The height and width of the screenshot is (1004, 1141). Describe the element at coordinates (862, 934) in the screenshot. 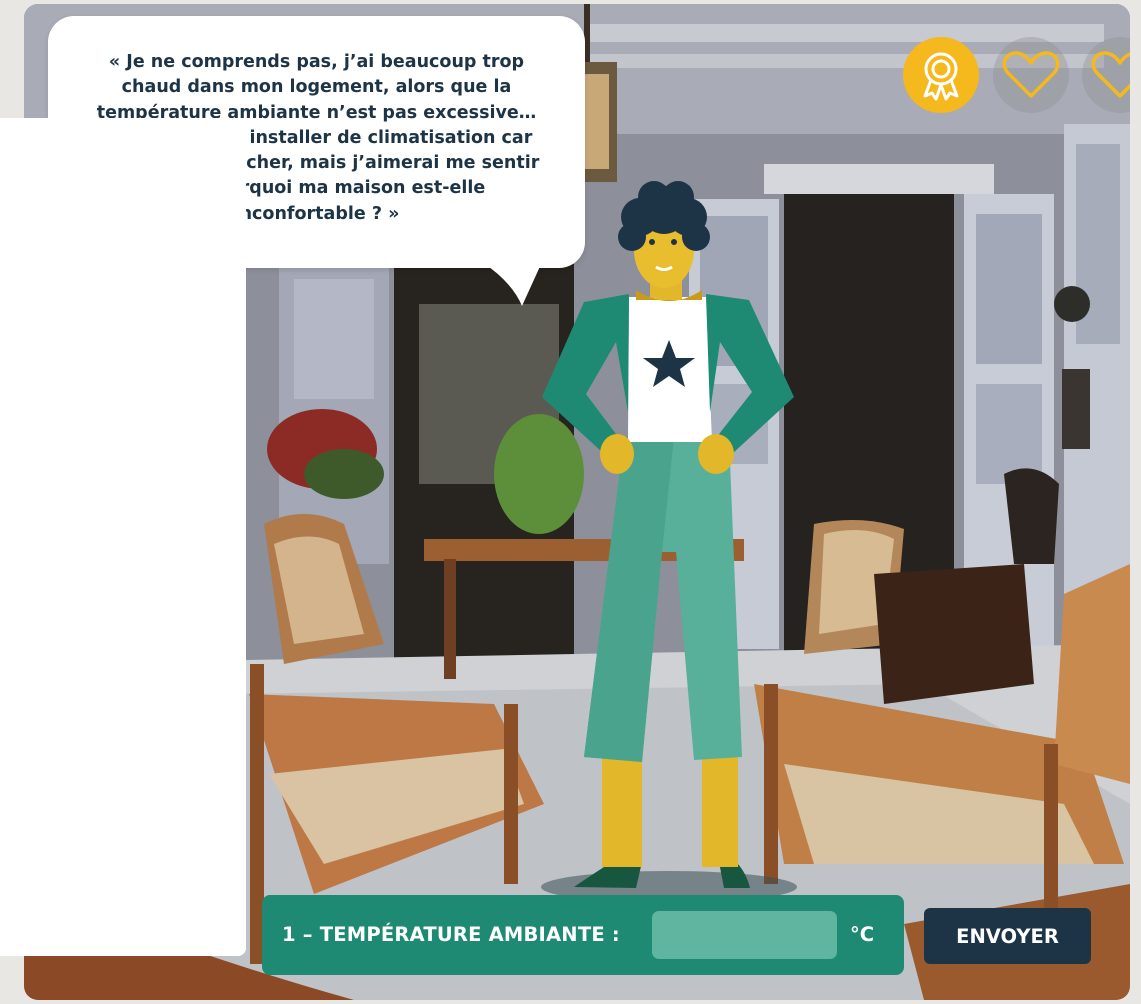

I see `unit-label: °C` at that location.